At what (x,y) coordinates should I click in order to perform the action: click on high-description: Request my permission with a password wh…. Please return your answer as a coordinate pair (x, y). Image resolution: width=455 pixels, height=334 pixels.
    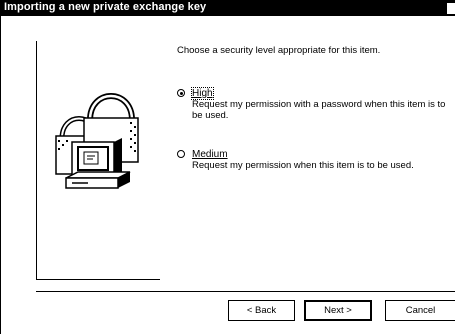
    Looking at the image, I should click on (319, 110).